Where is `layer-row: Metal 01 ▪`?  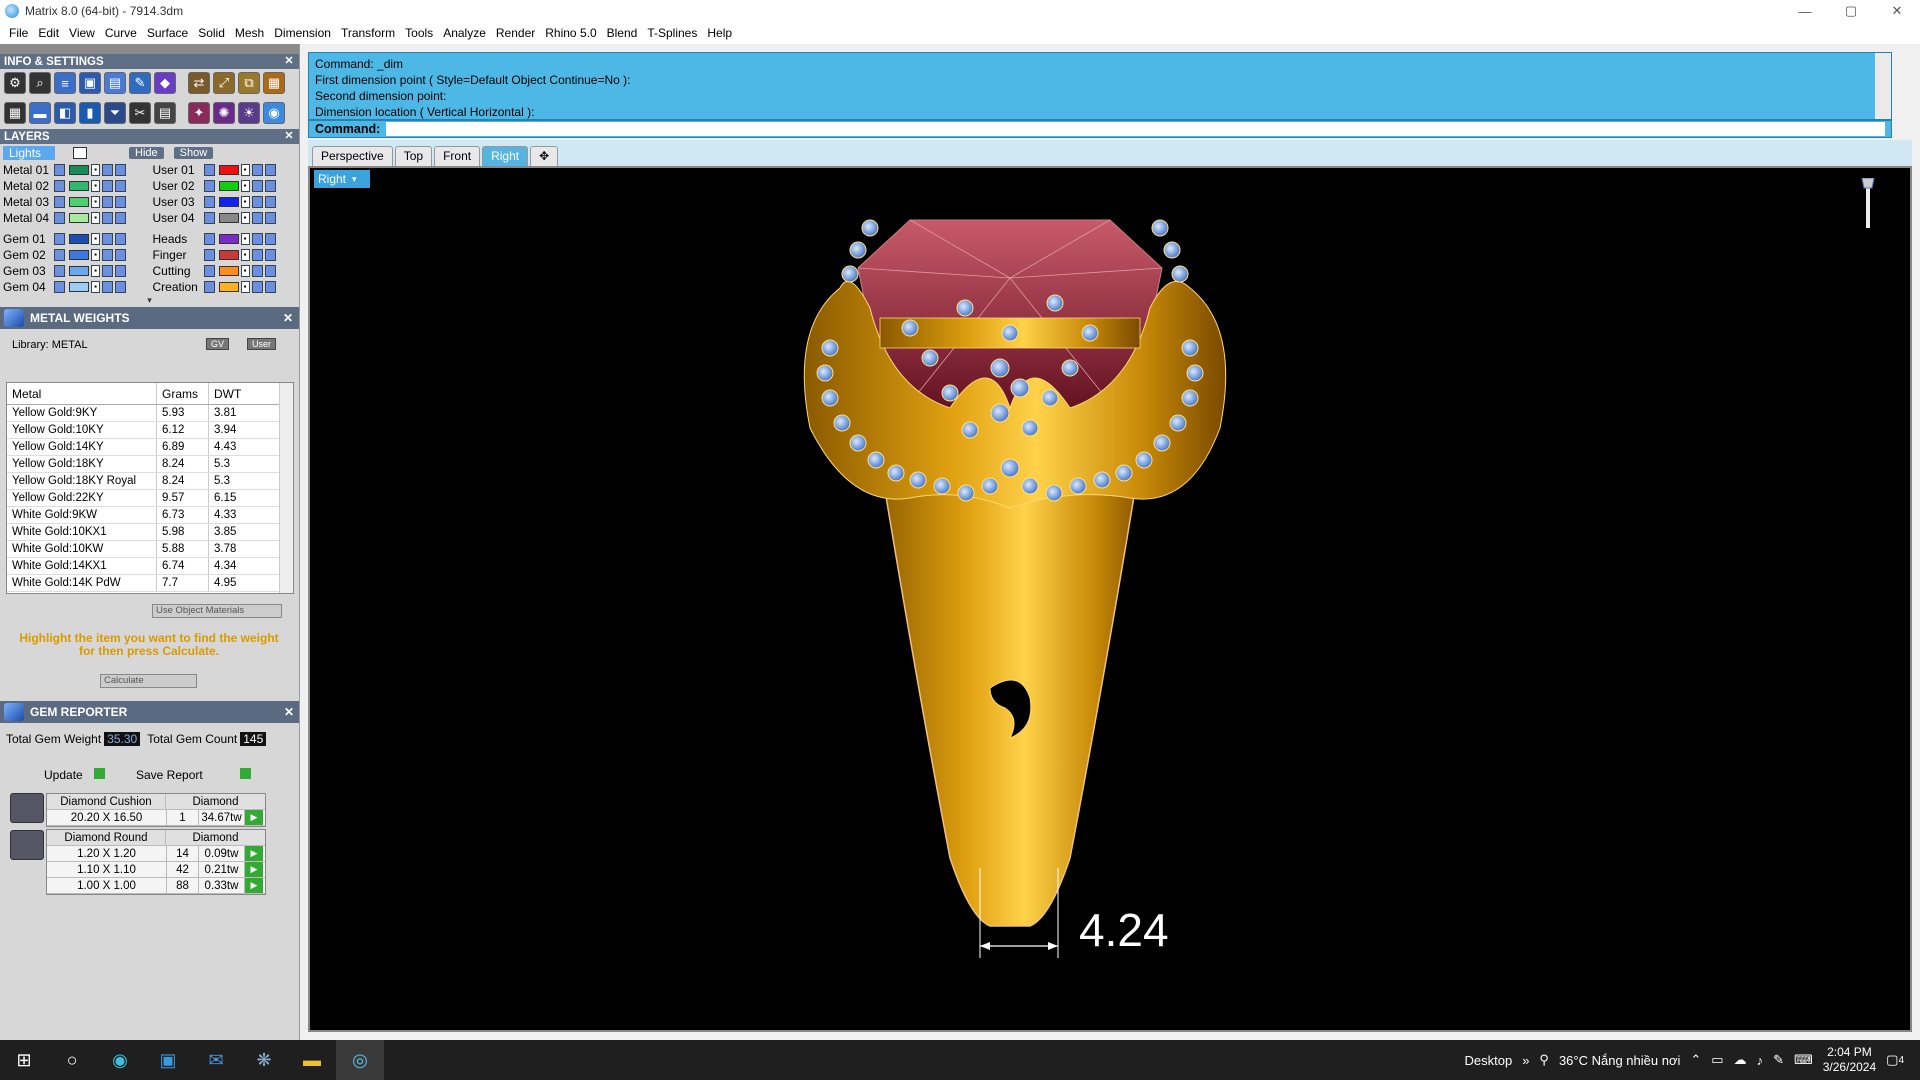
layer-row: Metal 01 ▪ is located at coordinates (75, 170).